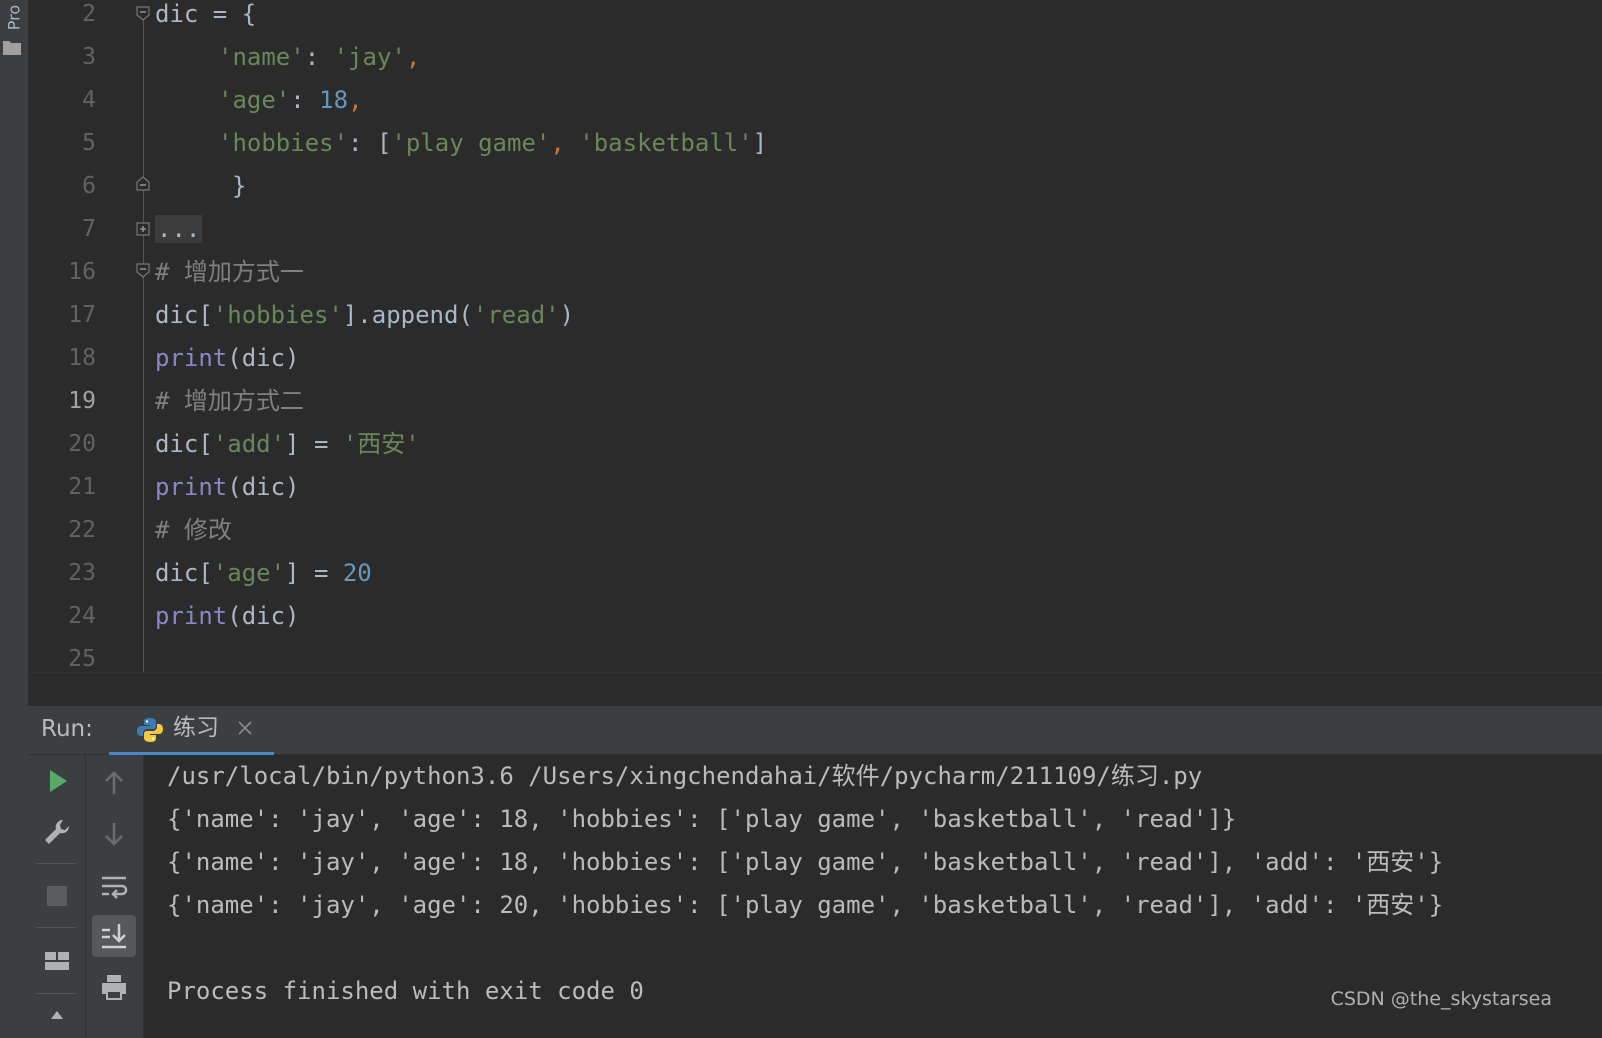 Image resolution: width=1602 pixels, height=1038 pixels. I want to click on code-token: ), so click(567, 315).